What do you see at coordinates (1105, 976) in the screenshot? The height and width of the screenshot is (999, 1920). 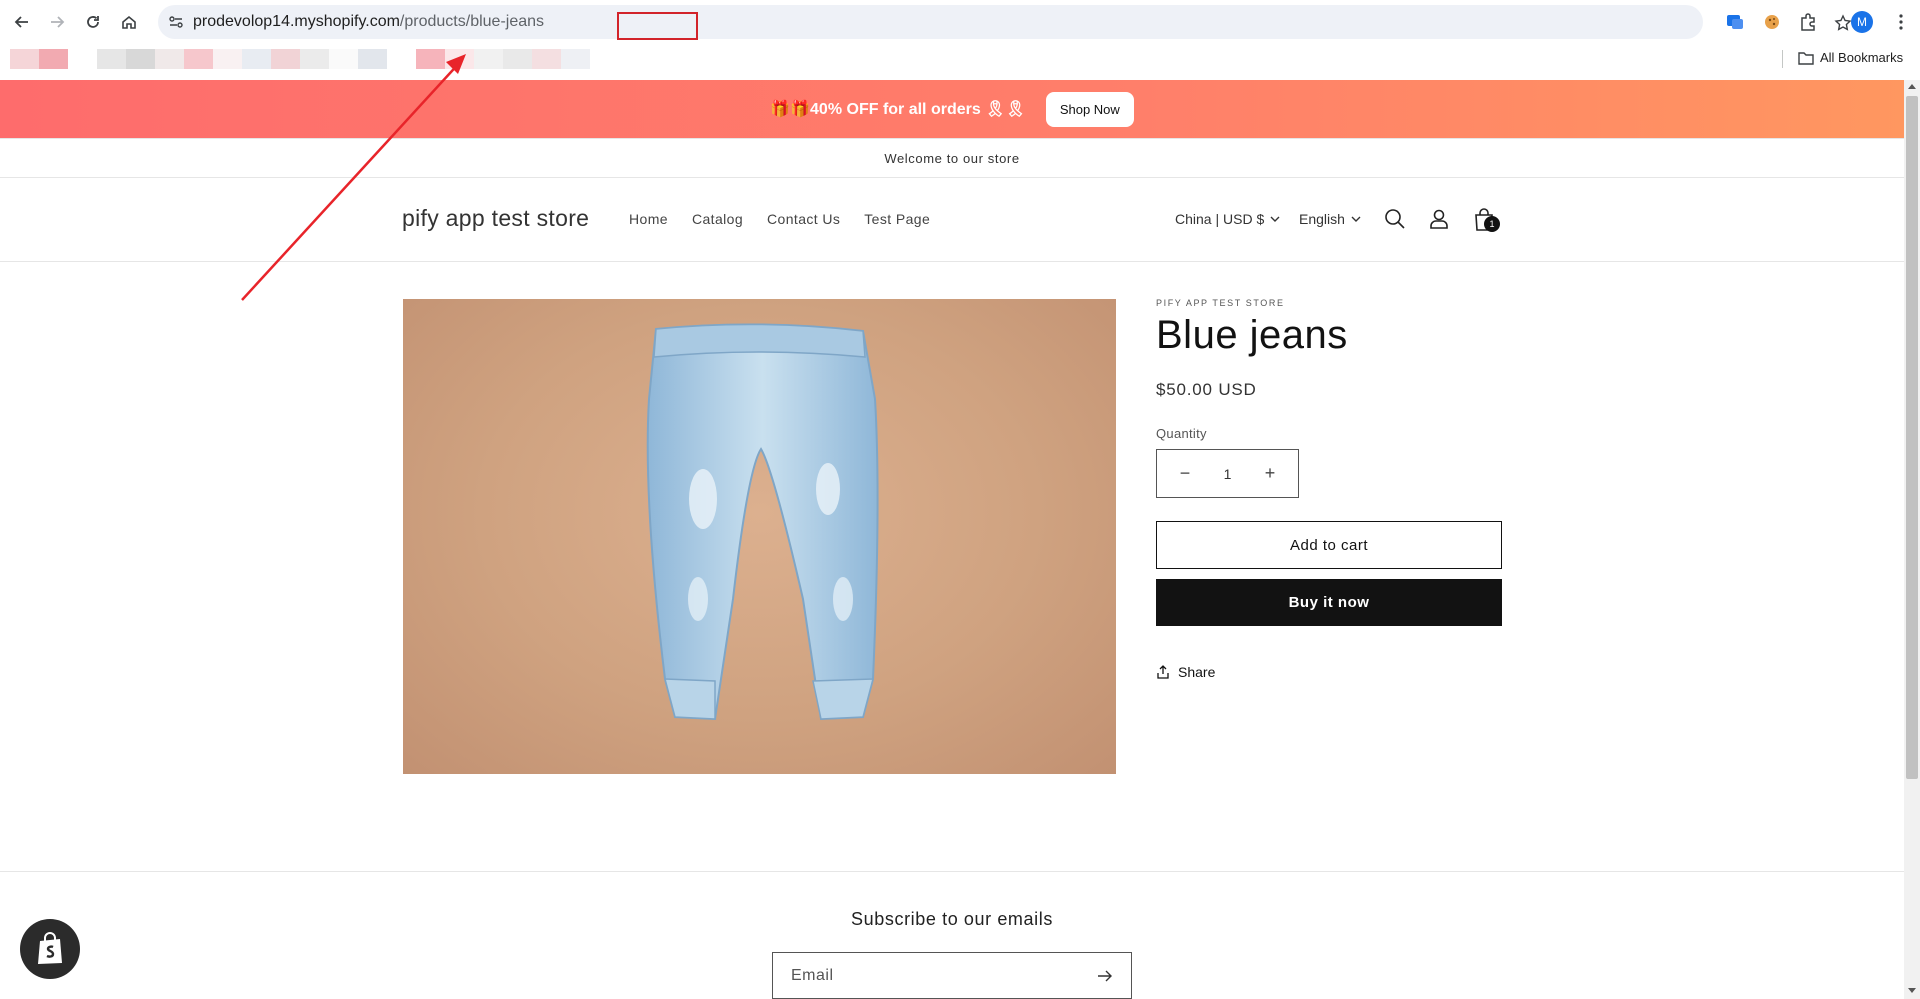 I see `arrow-right-icon` at bounding box center [1105, 976].